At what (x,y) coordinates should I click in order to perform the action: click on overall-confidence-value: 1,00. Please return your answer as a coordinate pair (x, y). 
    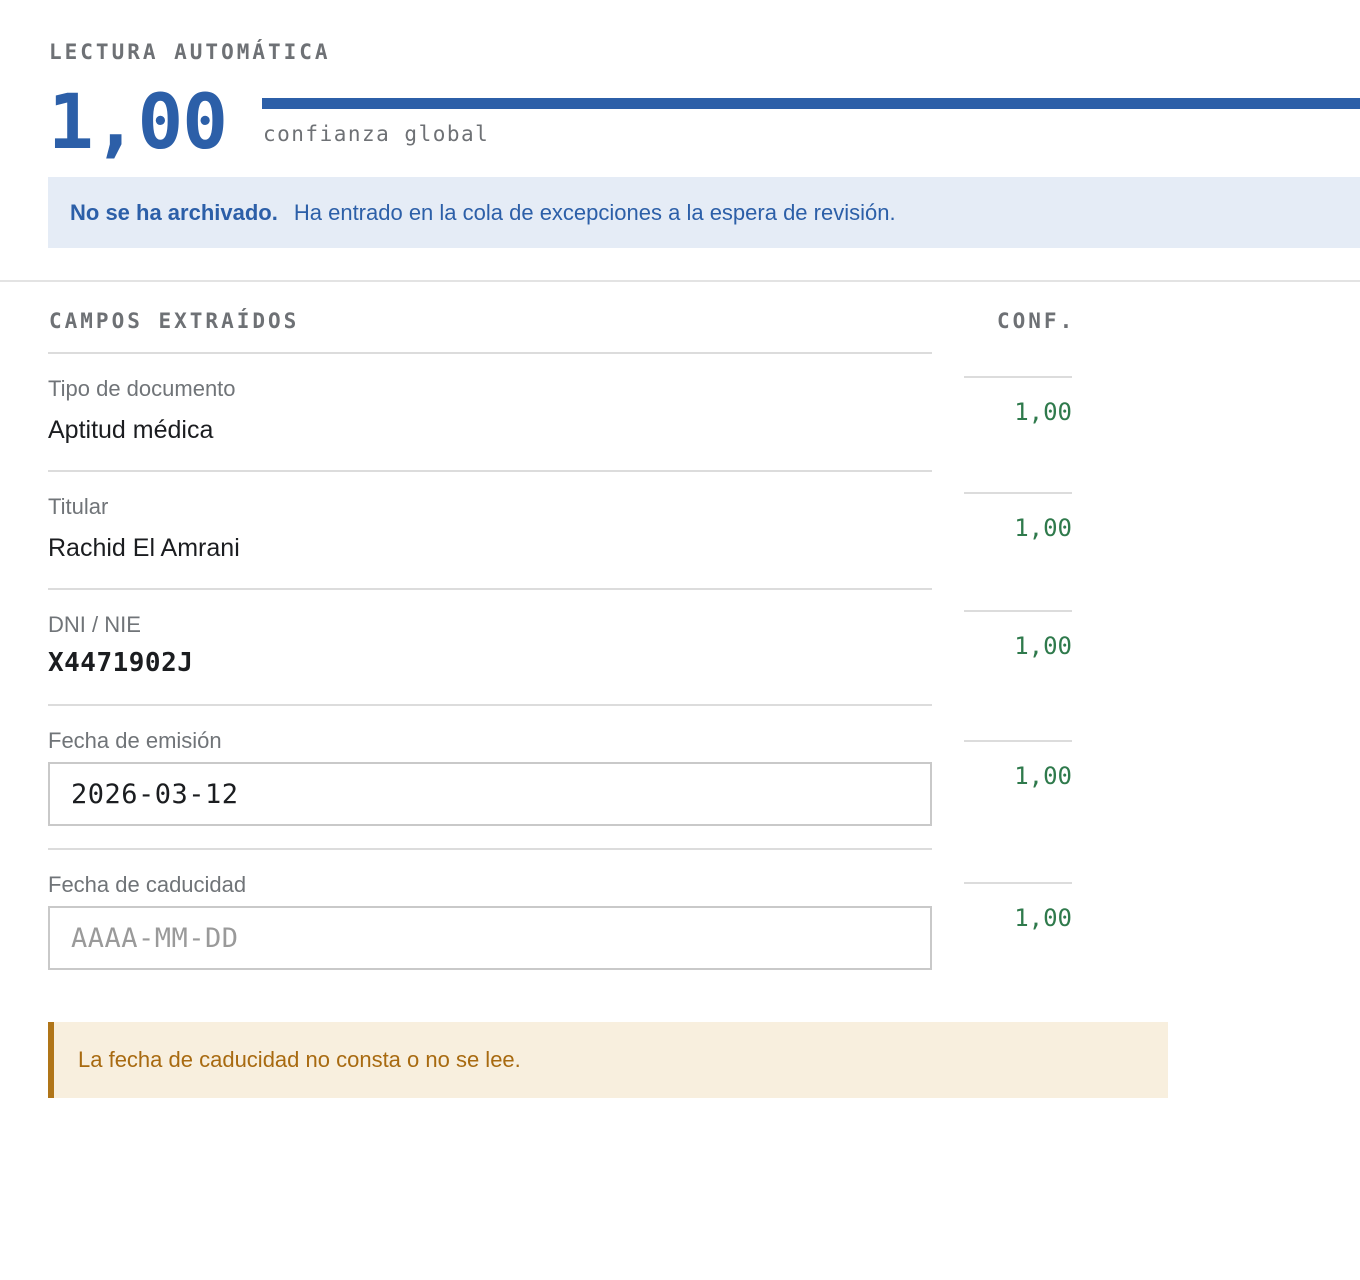
    Looking at the image, I should click on (138, 121).